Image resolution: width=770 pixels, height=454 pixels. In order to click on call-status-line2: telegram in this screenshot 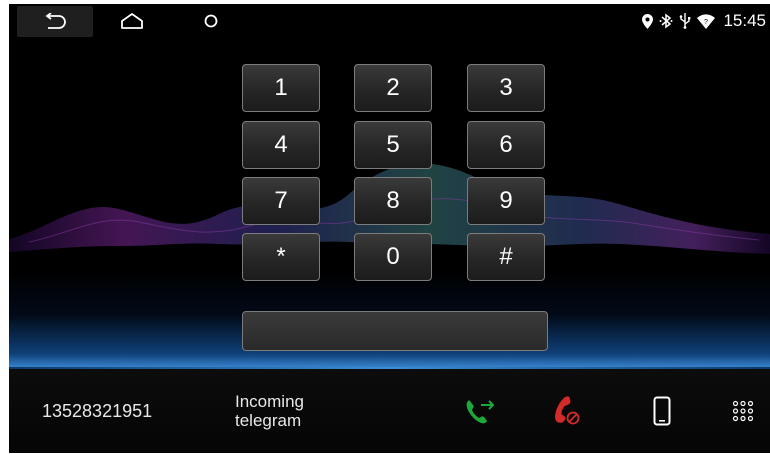, I will do `click(268, 420)`.